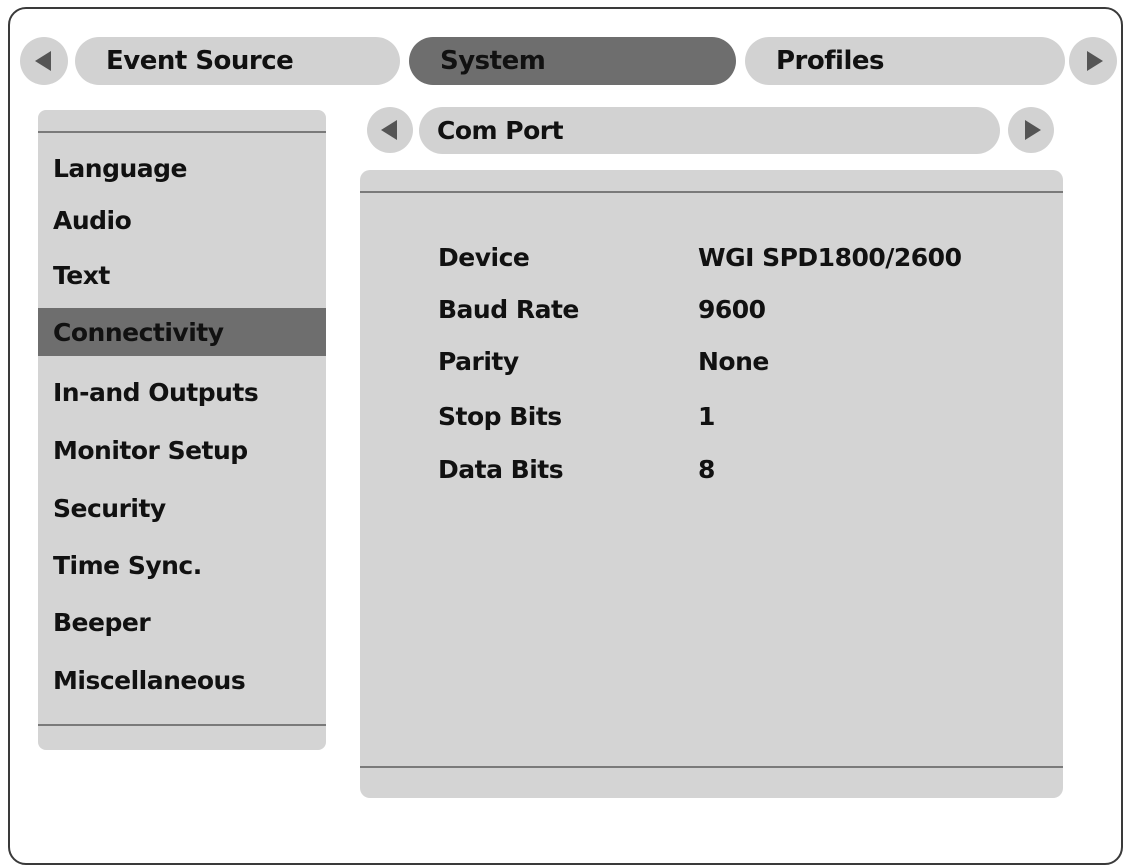 This screenshot has height=865, width=1125. Describe the element at coordinates (182, 508) in the screenshot. I see `sidebar-item-security: Security` at that location.